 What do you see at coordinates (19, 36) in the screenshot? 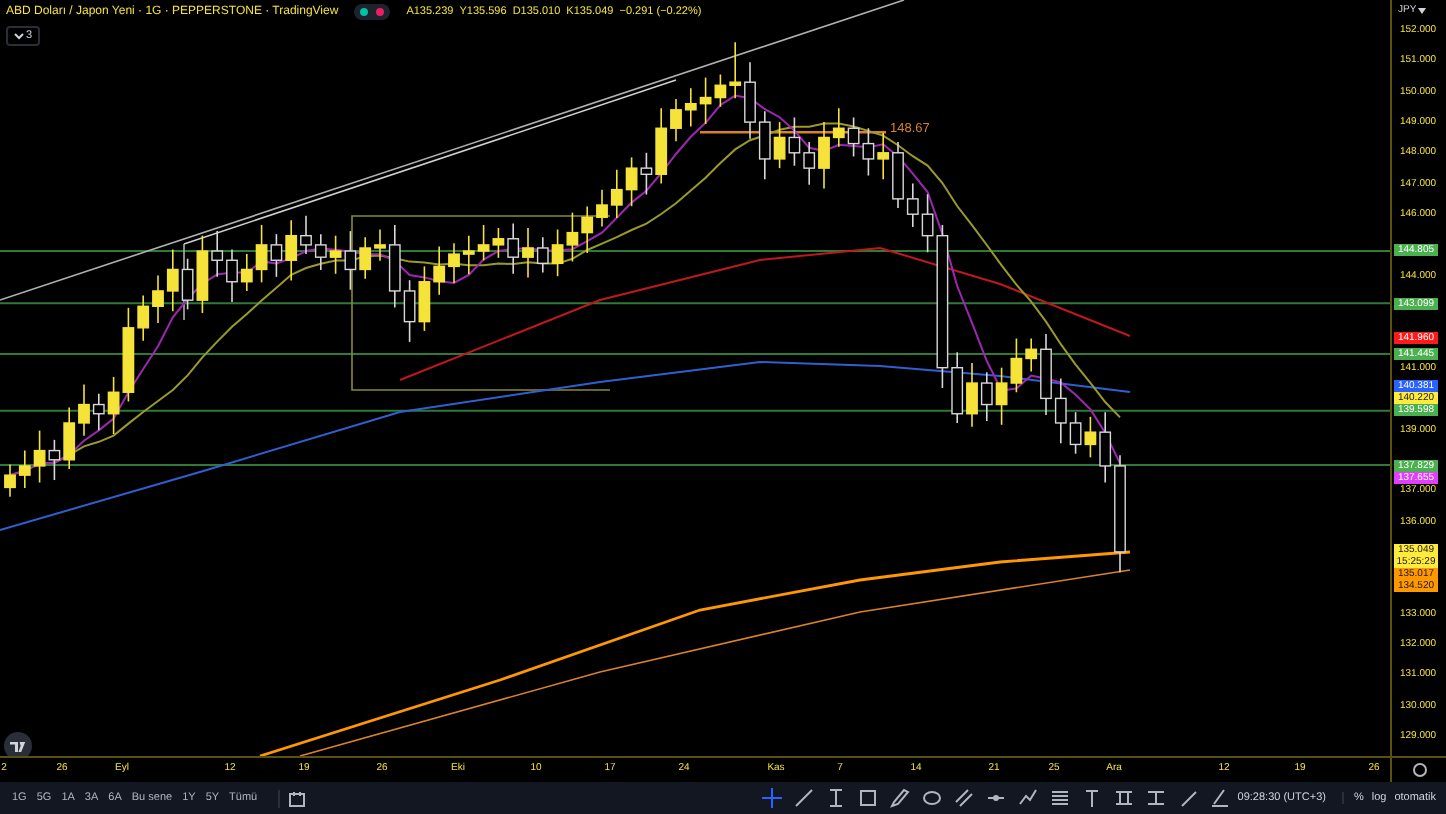
I see `chevron-icon` at bounding box center [19, 36].